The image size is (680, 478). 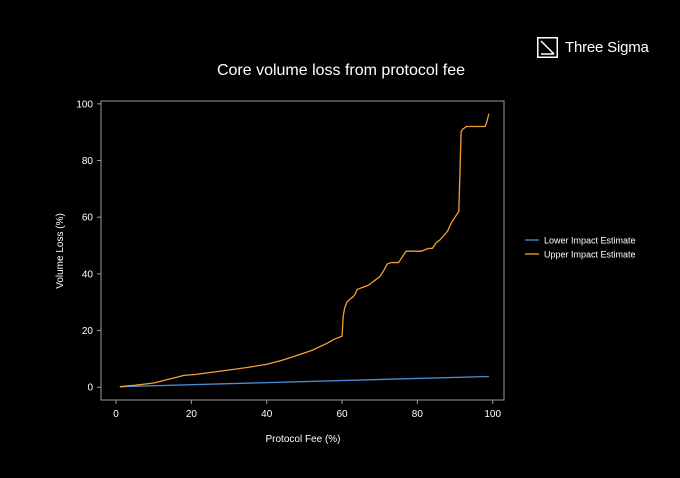 I want to click on y-axis: 0 20 40 60 80 100, so click(x=88, y=246).